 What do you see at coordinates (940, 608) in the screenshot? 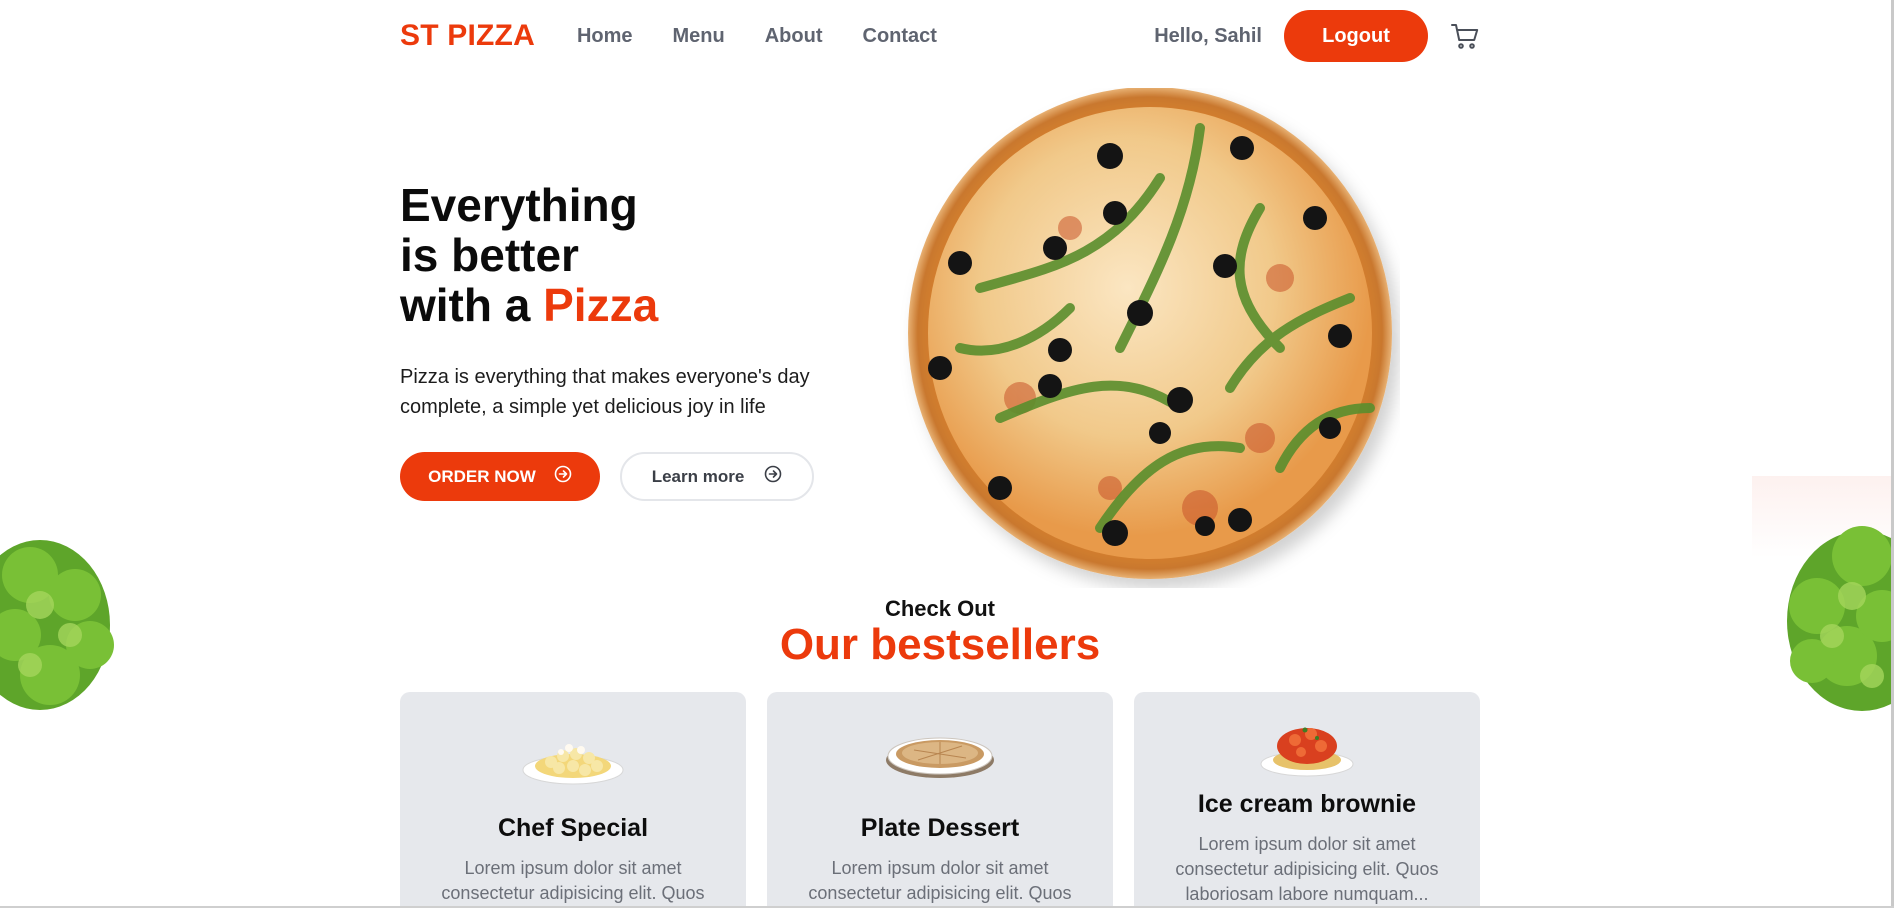
I see `bestsellers-kicker: Check Out` at bounding box center [940, 608].